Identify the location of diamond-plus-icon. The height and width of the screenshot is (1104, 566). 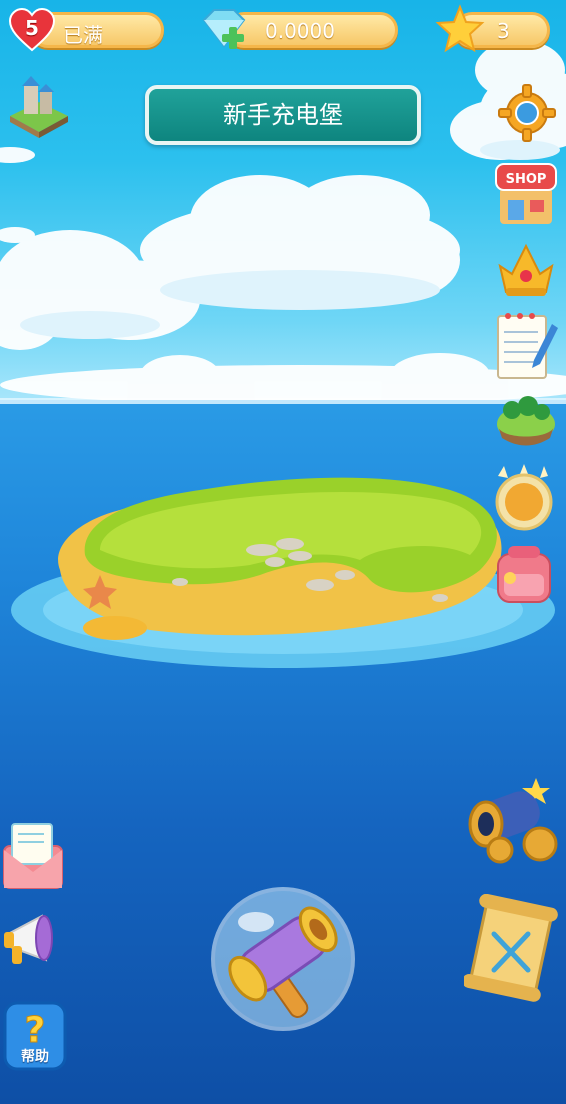
(224, 31).